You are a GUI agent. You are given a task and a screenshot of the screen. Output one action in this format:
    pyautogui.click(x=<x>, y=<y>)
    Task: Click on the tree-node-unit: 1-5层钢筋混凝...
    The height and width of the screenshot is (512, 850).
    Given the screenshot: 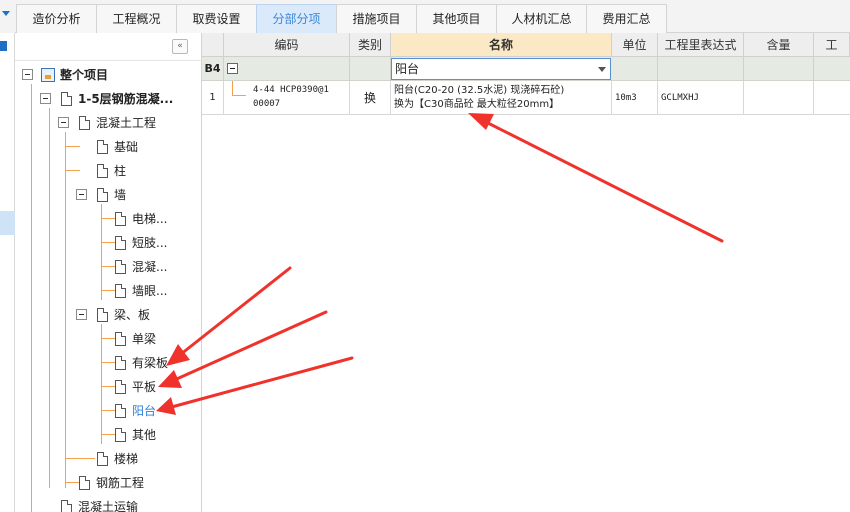 What is the action you would take?
    pyautogui.click(x=108, y=99)
    